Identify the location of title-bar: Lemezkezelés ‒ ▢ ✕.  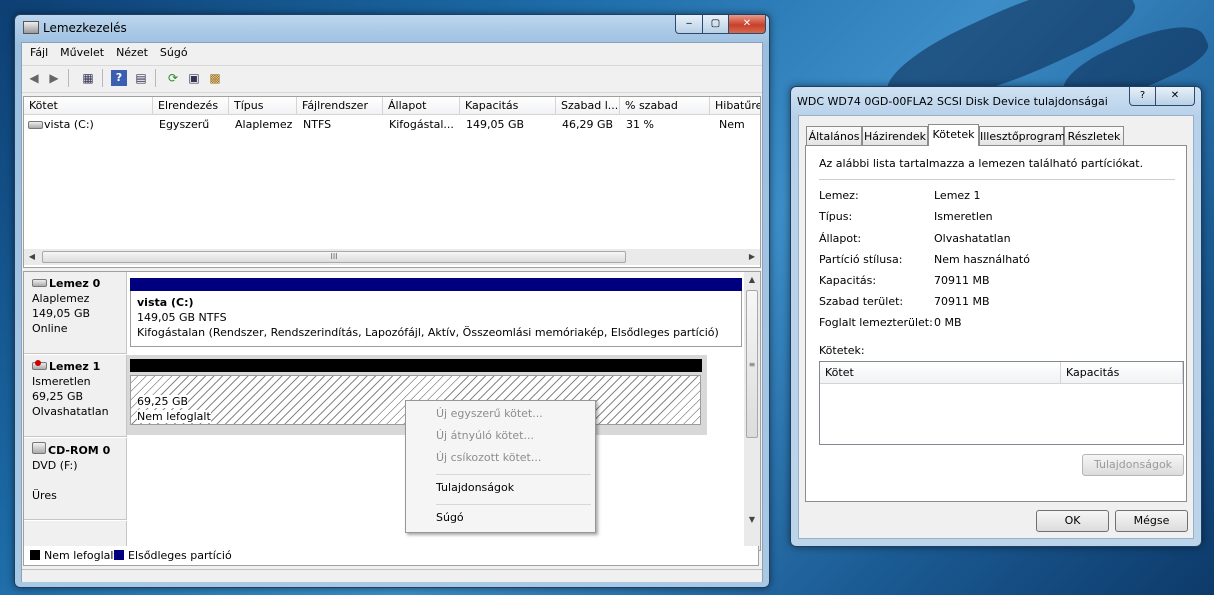
(392, 29).